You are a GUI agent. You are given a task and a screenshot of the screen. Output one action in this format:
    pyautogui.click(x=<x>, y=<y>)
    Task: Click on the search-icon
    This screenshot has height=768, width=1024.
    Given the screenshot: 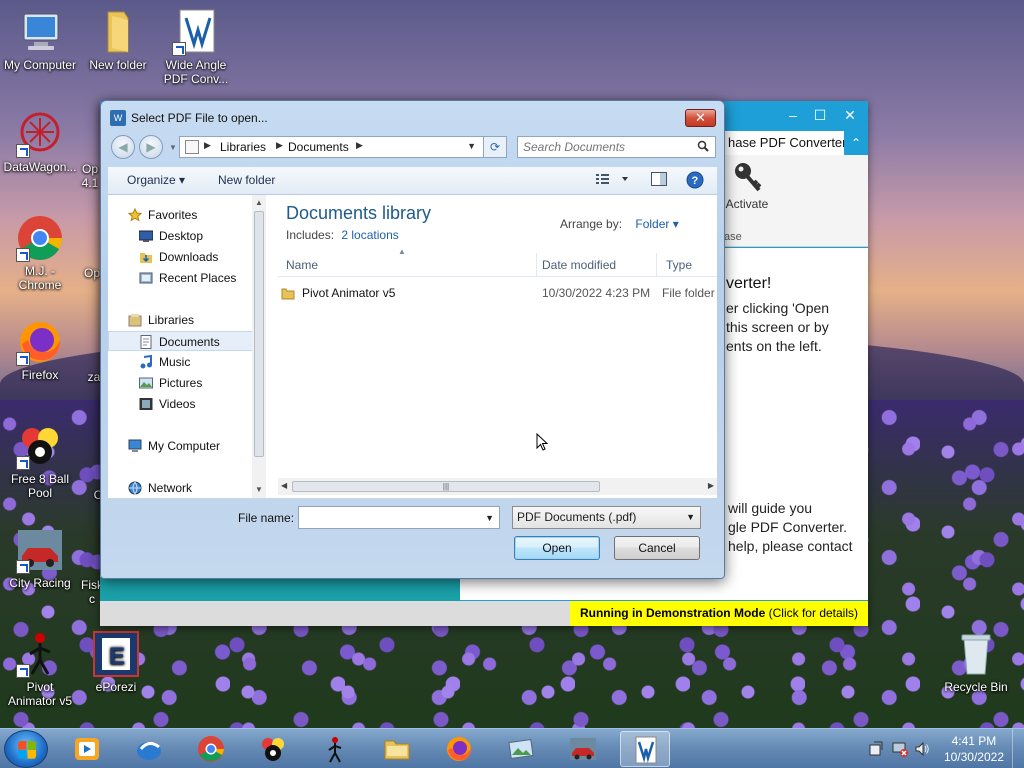 What is the action you would take?
    pyautogui.click(x=703, y=146)
    